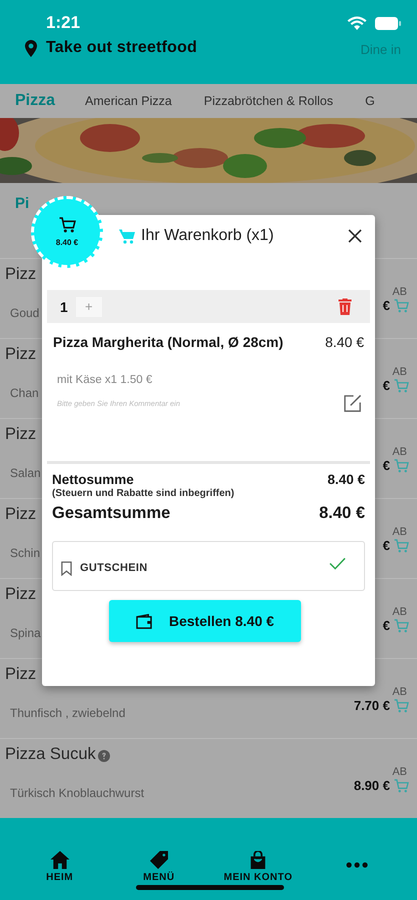  Describe the element at coordinates (93, 479) in the screenshot. I see `net-total-label: Nettosumme` at that location.